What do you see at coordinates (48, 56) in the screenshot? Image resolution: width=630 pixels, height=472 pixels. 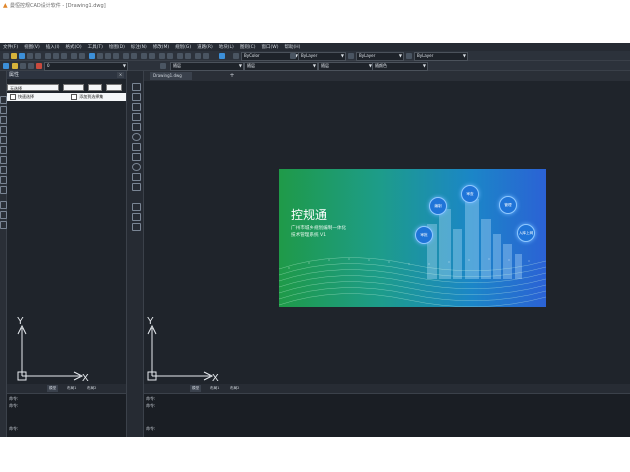 I see `cut-icon` at bounding box center [48, 56].